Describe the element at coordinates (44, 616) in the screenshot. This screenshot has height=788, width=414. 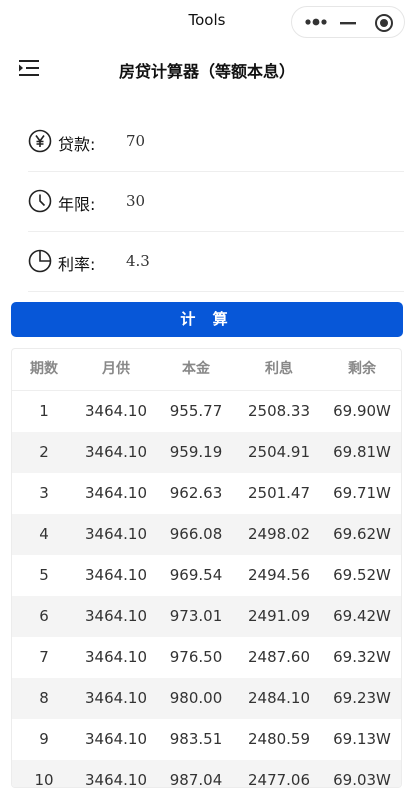
I see `cell-period: 6` at that location.